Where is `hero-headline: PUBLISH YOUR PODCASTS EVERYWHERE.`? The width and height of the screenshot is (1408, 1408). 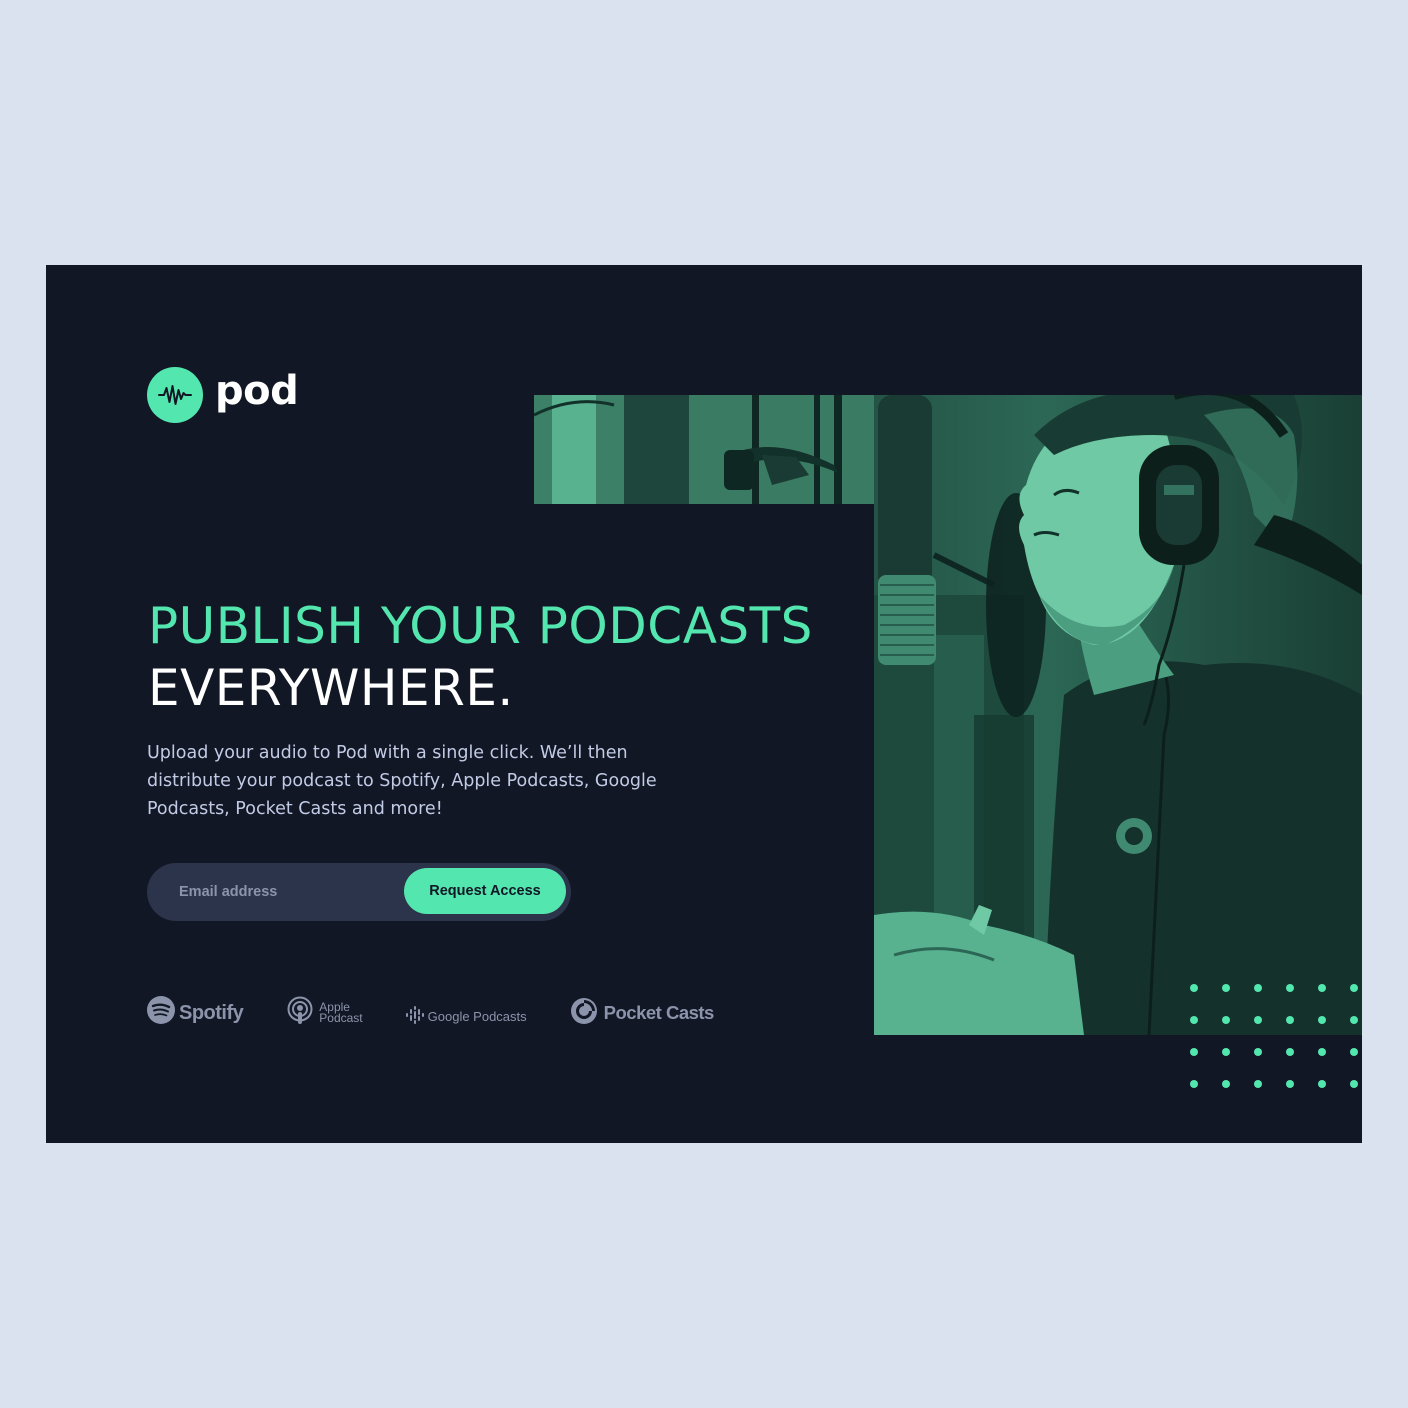 hero-headline: PUBLISH YOUR PODCASTS EVERYWHERE. is located at coordinates (480, 657).